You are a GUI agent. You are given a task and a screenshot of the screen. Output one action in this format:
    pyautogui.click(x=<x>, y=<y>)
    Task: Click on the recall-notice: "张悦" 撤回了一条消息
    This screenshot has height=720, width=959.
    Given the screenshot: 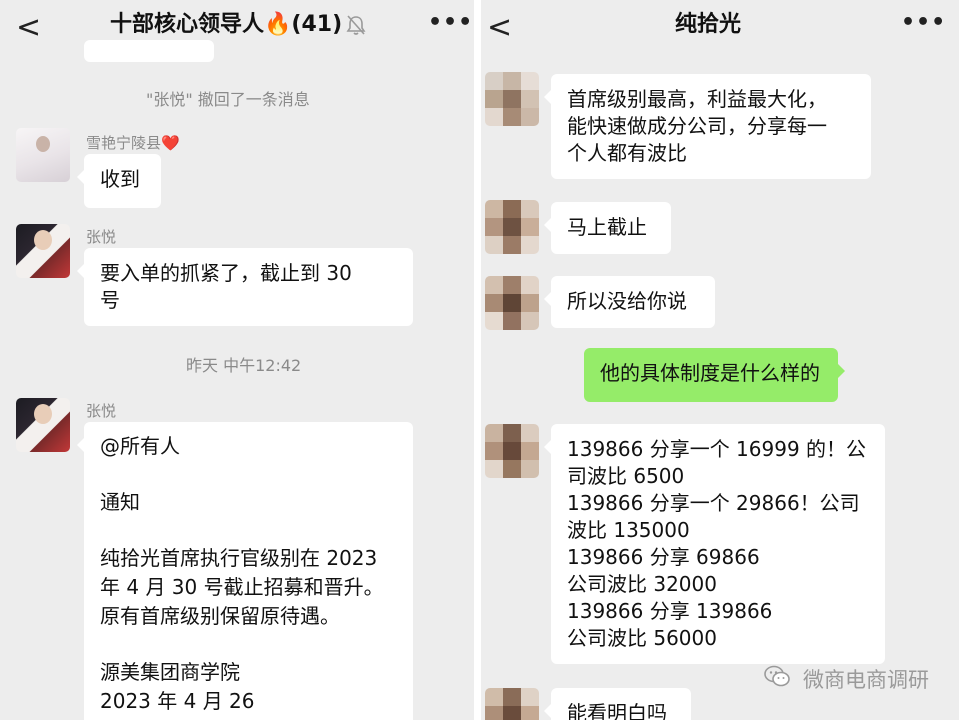 What is the action you would take?
    pyautogui.click(x=228, y=99)
    